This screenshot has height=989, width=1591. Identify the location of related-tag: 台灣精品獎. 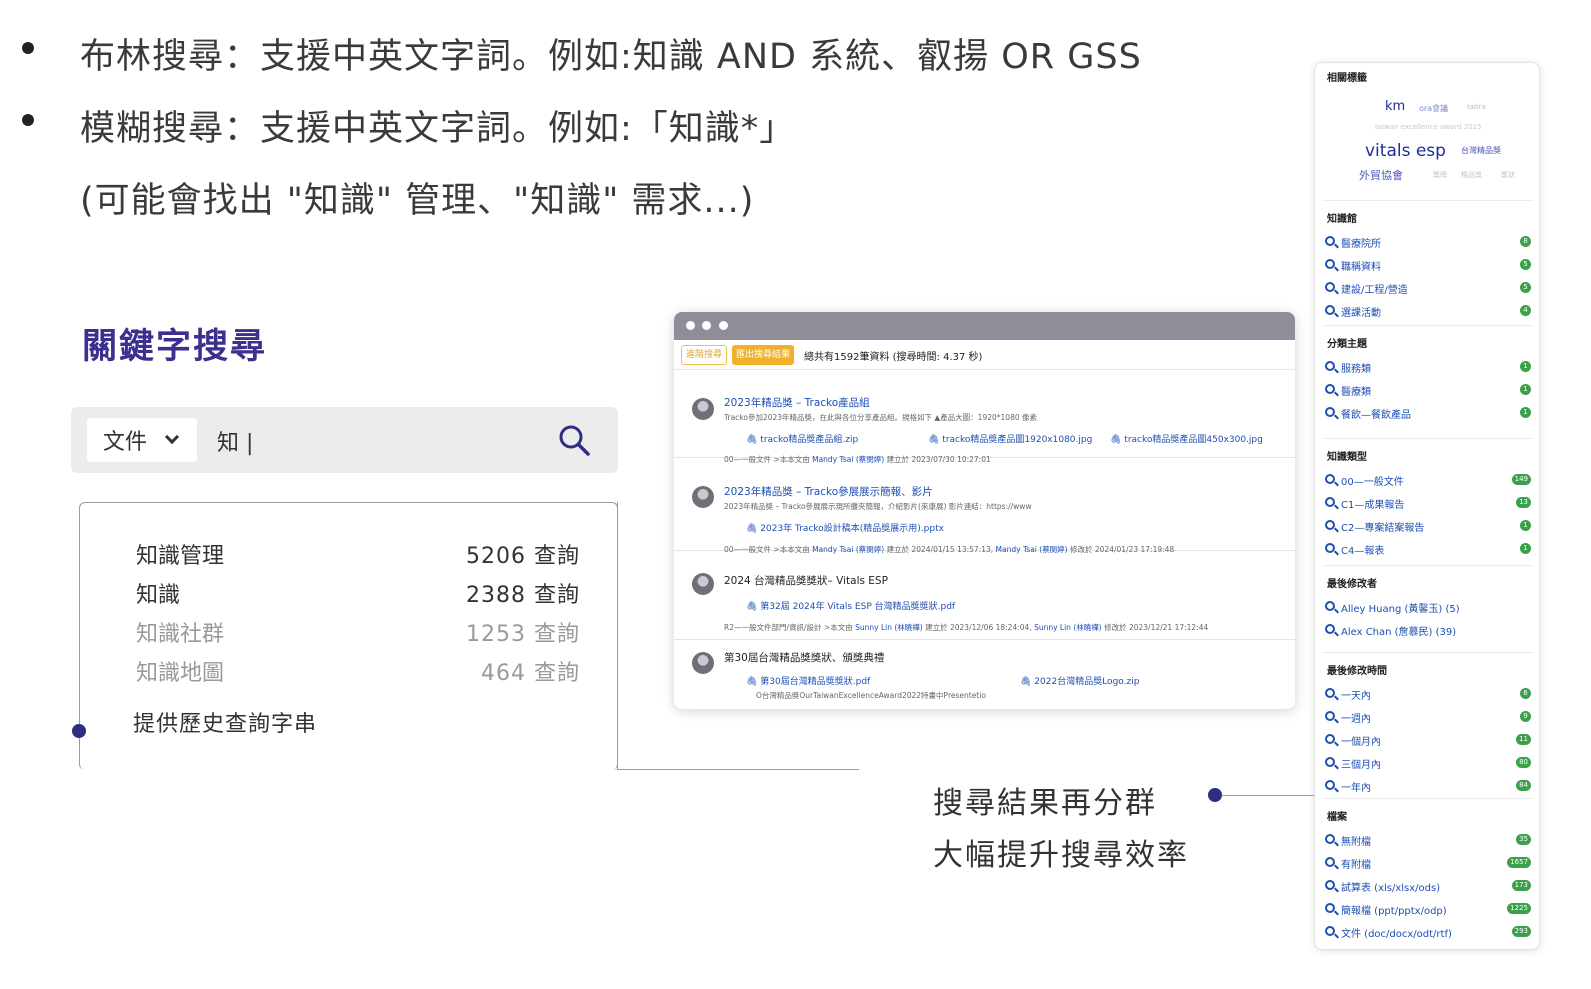
(1481, 150).